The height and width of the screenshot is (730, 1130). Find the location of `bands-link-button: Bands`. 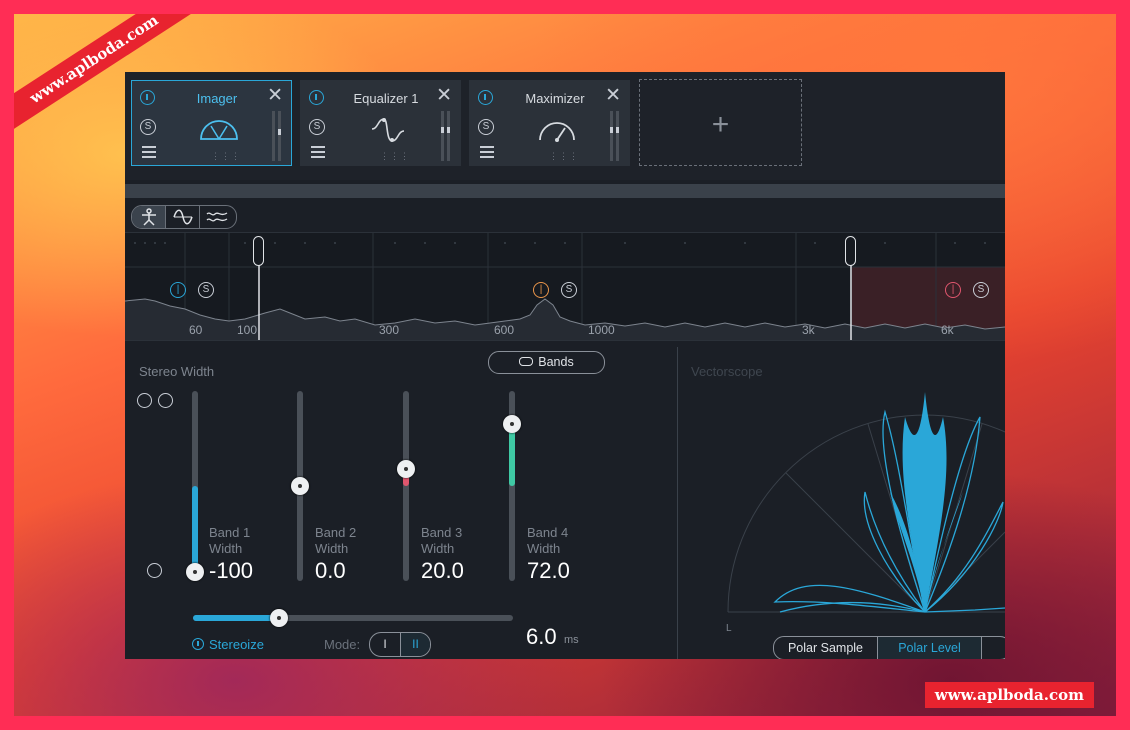

bands-link-button: Bands is located at coordinates (546, 362).